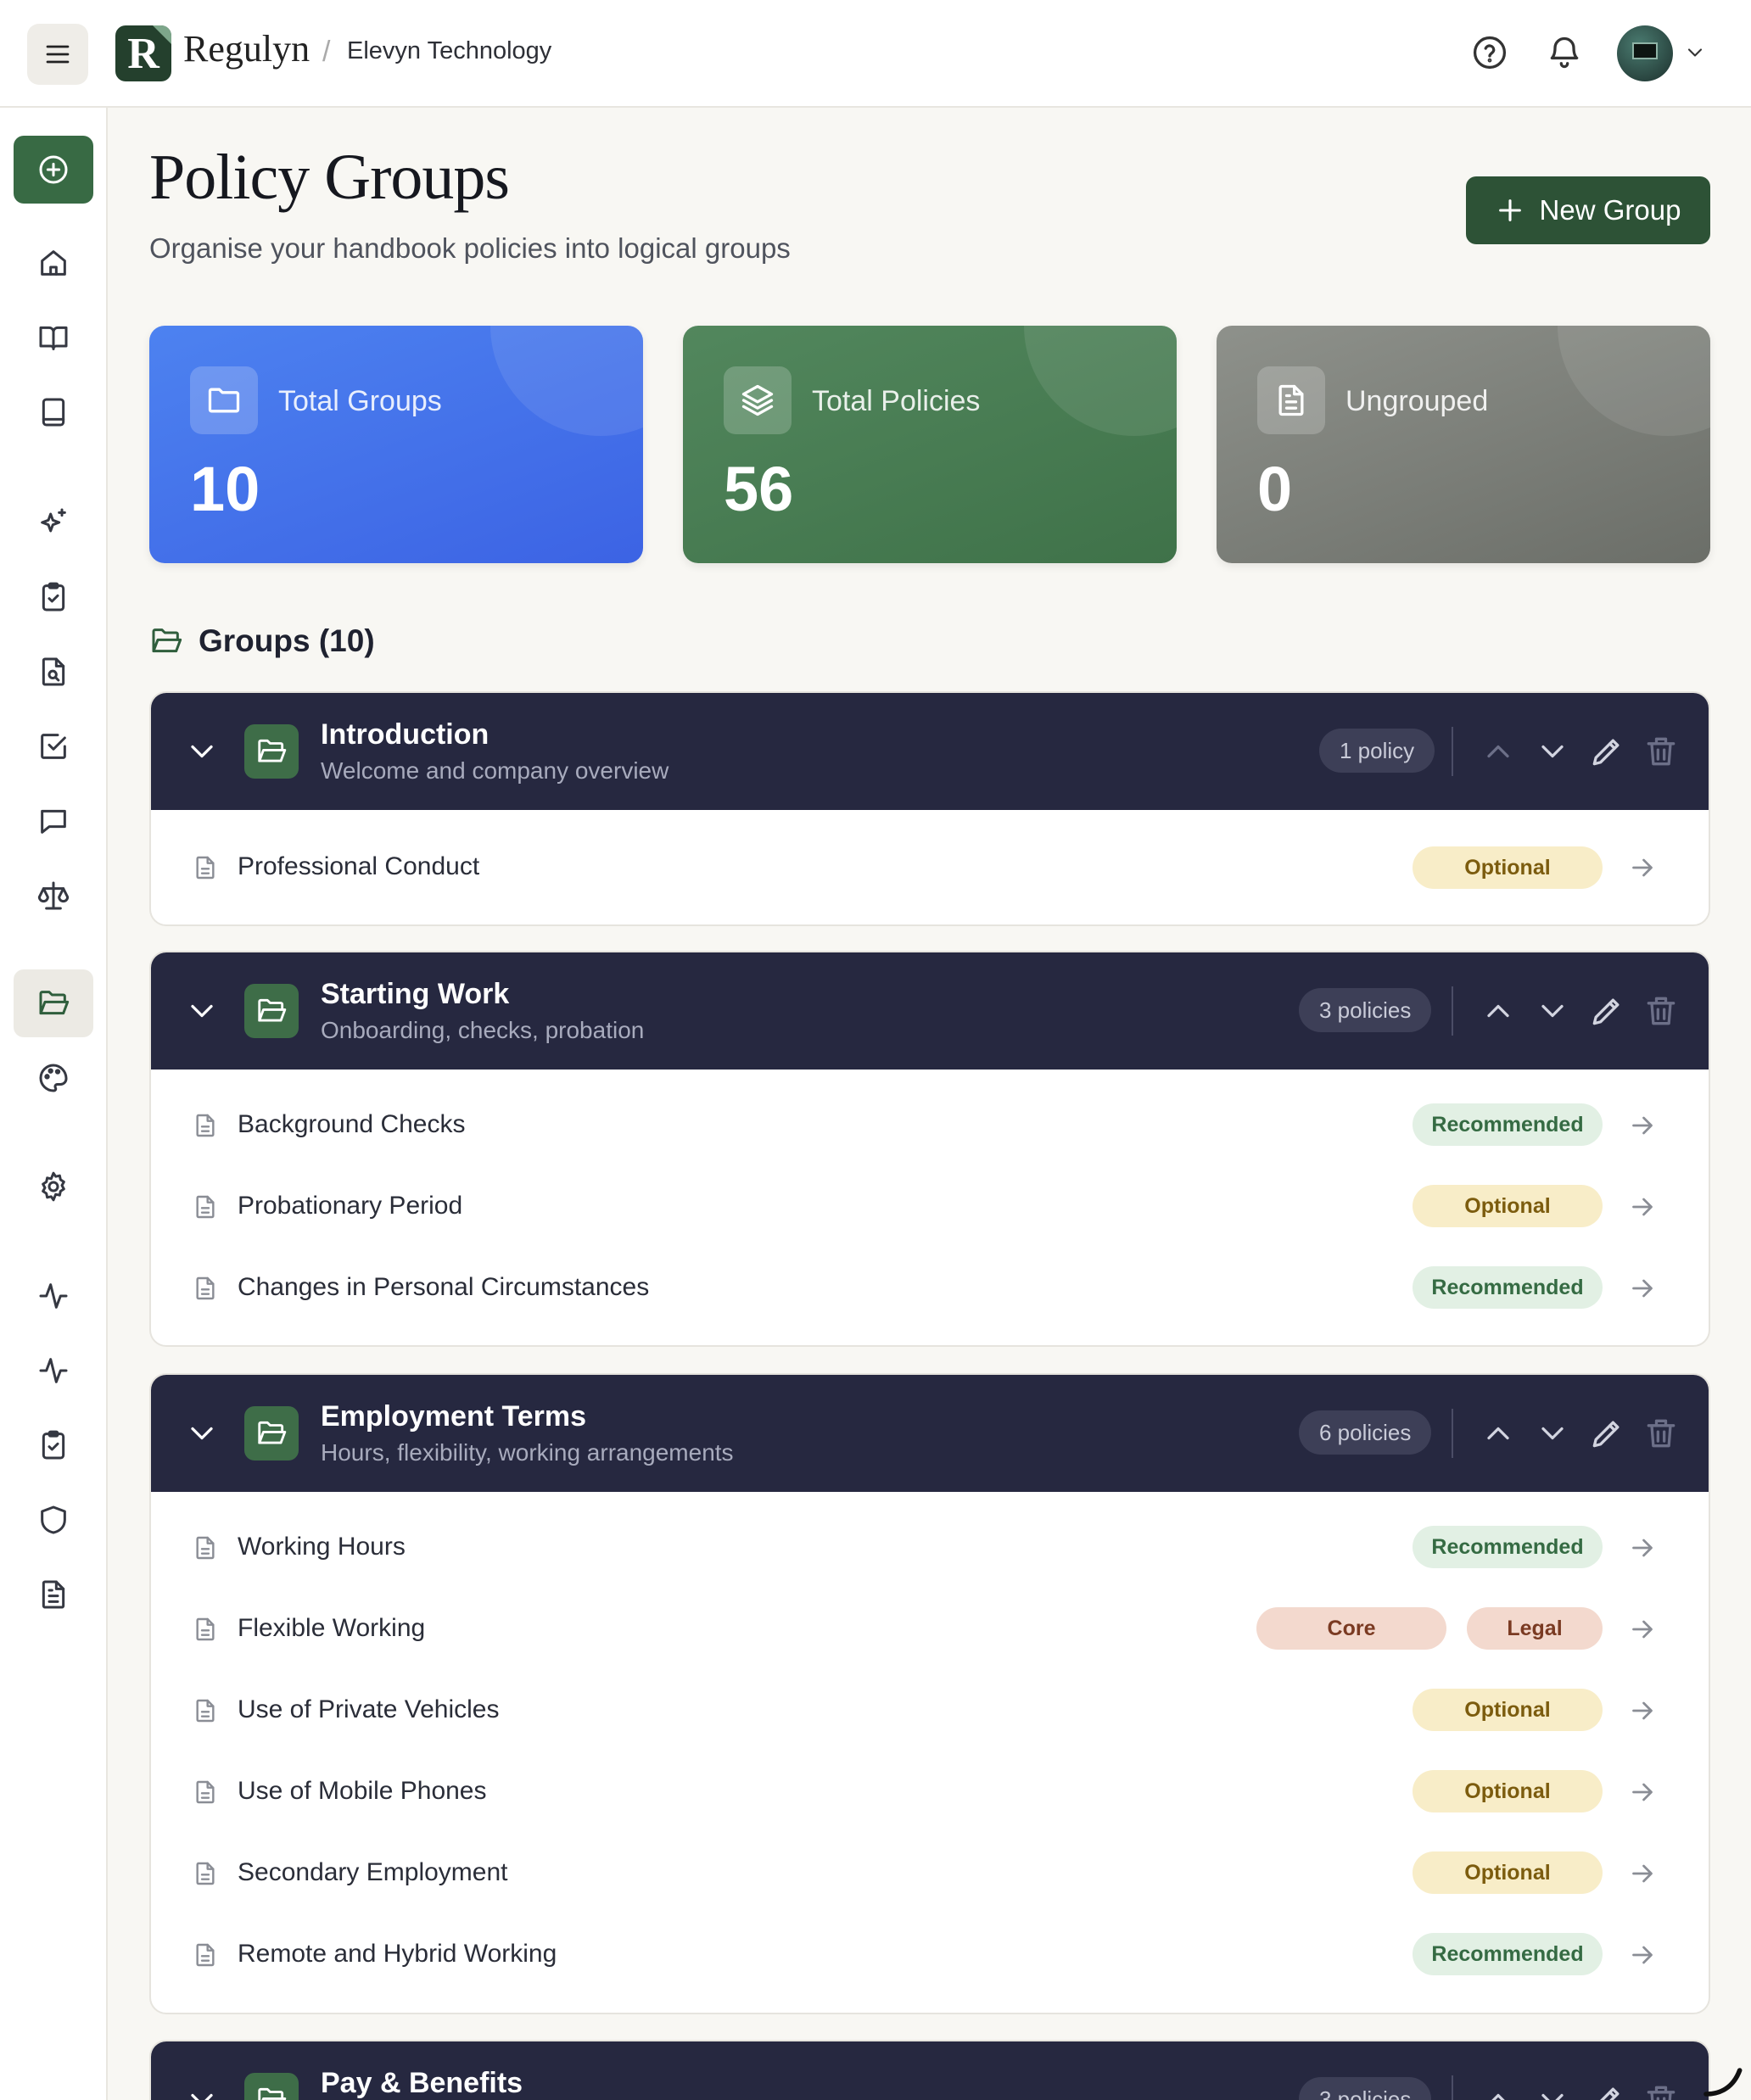  Describe the element at coordinates (350, 1206) in the screenshot. I see `policy-name: Probationary Period` at that location.